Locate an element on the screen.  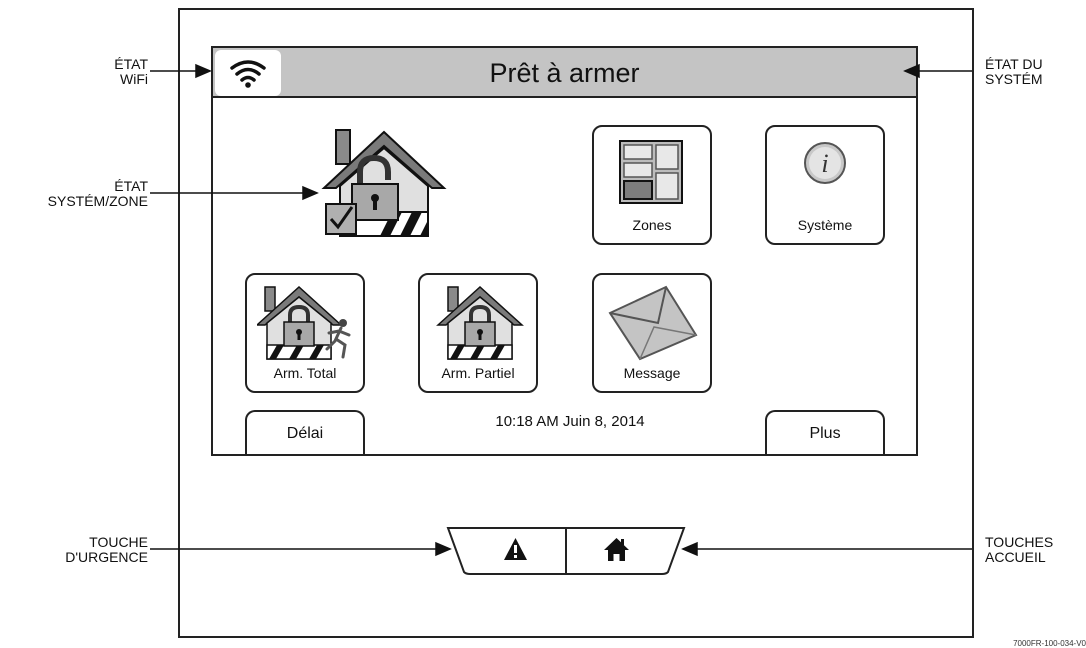
zones-label: Zones is located at coordinates (652, 225).